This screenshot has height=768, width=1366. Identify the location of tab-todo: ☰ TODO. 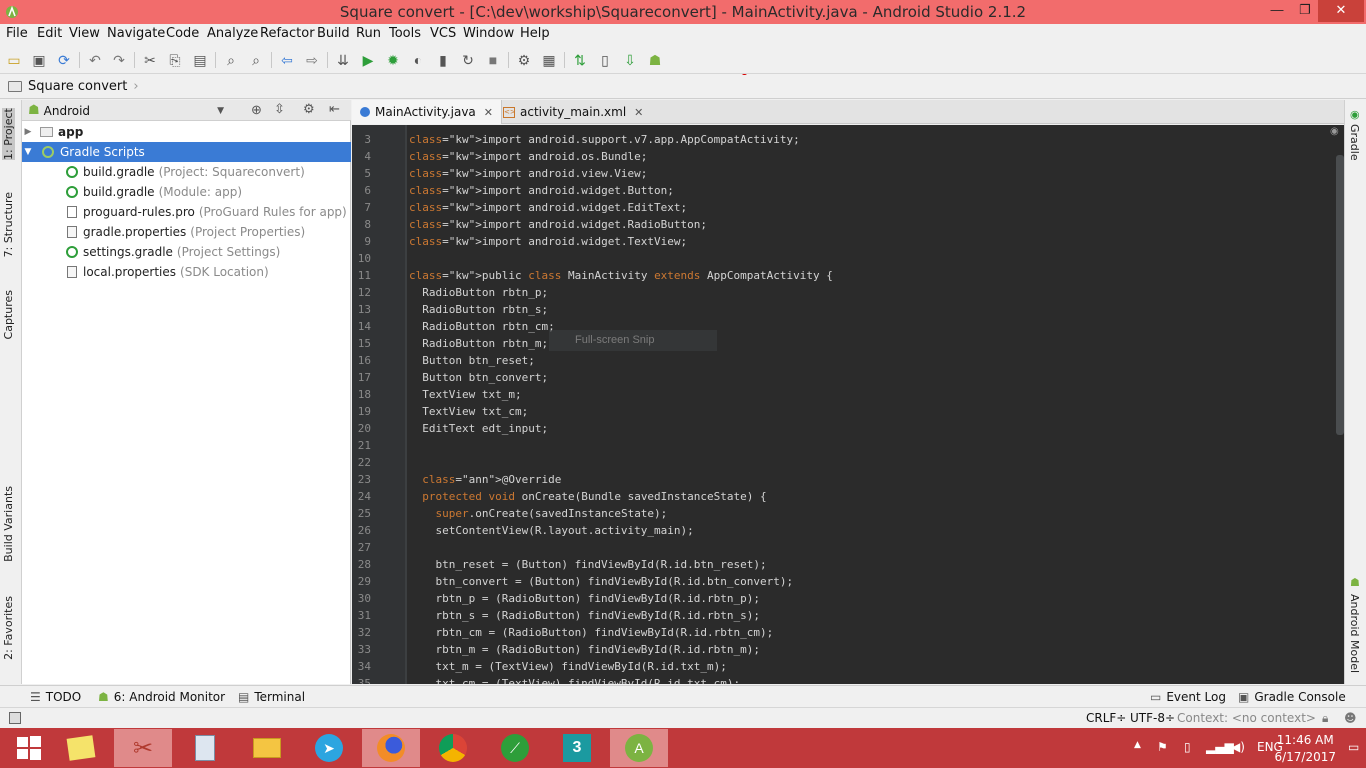
(55, 697).